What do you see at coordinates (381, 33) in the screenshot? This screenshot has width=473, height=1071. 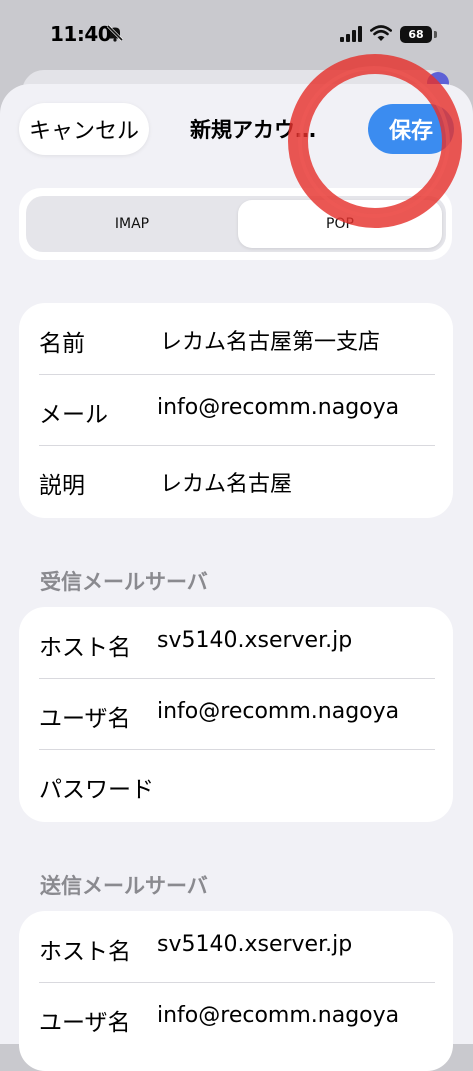 I see `wifi-icon` at bounding box center [381, 33].